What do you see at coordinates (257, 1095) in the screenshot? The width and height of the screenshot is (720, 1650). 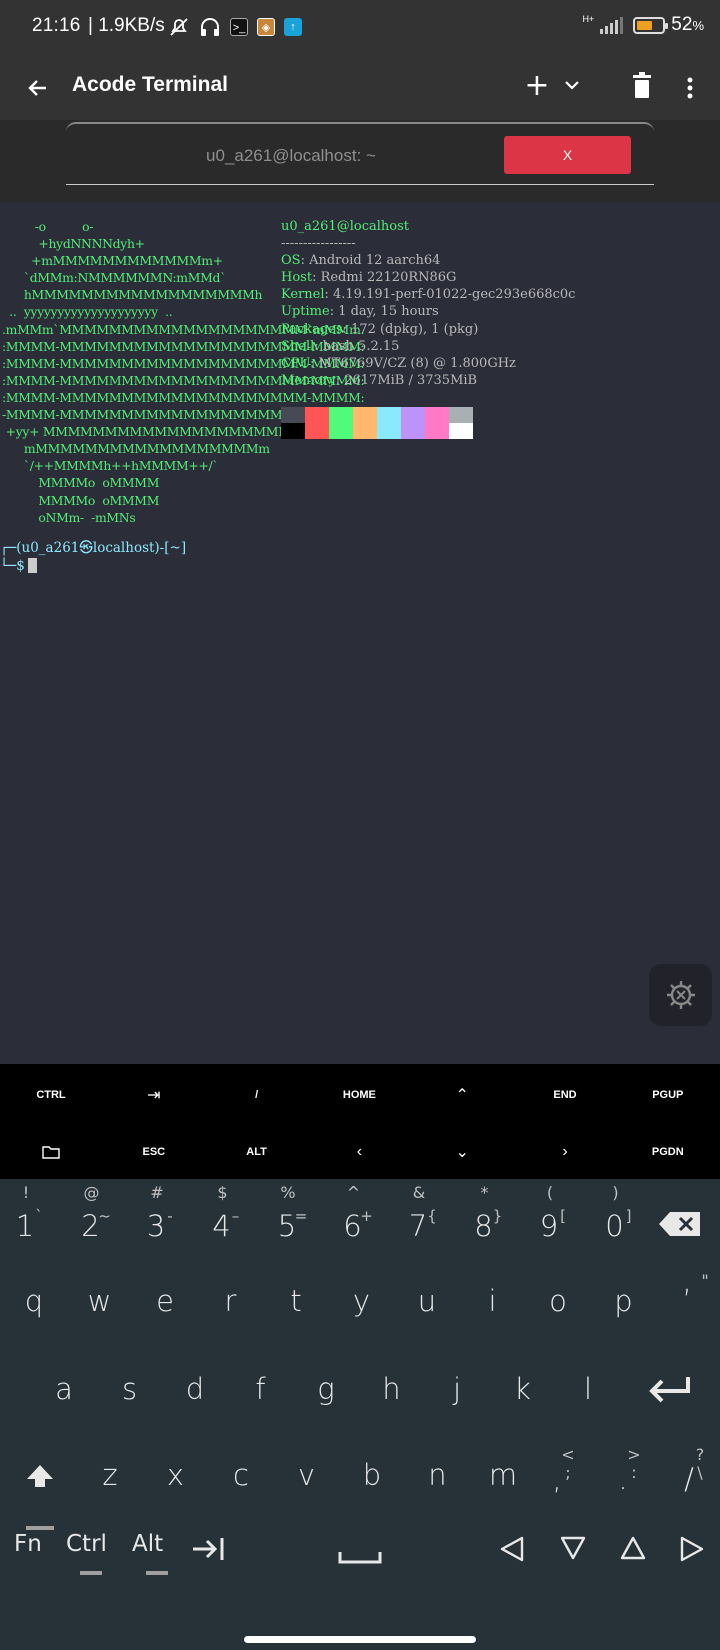 I see `slash-key: /` at bounding box center [257, 1095].